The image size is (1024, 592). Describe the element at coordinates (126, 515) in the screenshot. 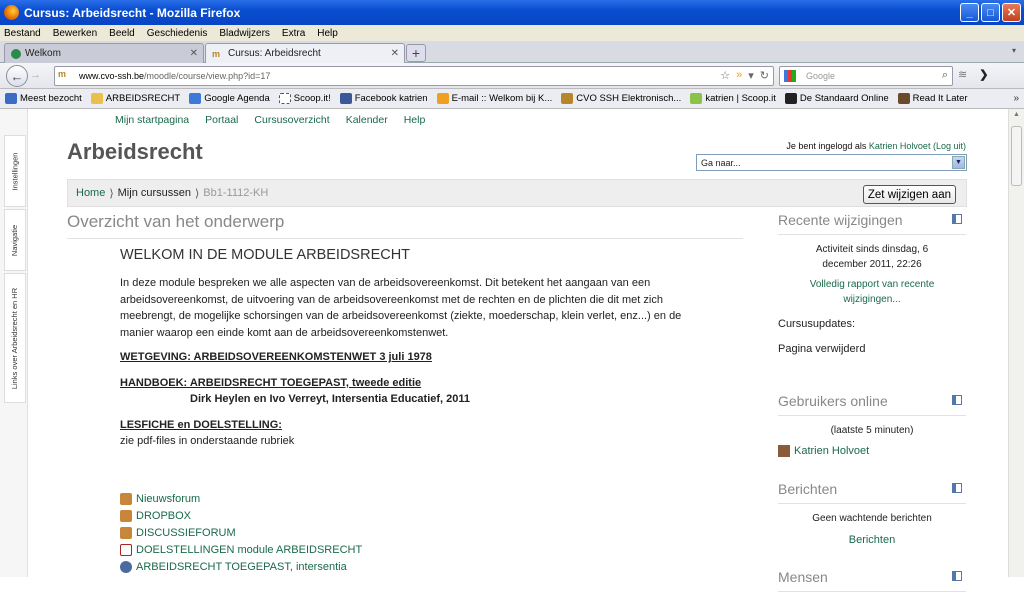

I see `forum-icon` at that location.